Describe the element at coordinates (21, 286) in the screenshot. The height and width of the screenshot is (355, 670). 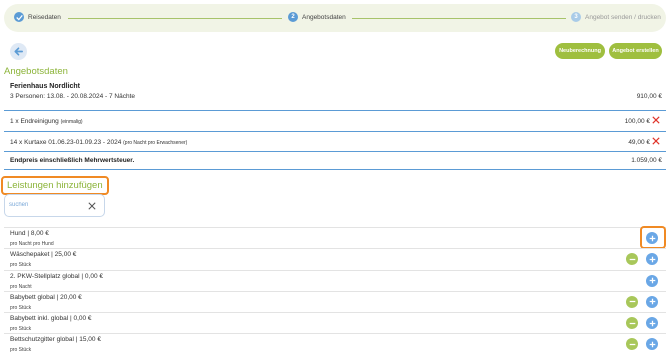
I see `service-unit: pro Nacht` at that location.